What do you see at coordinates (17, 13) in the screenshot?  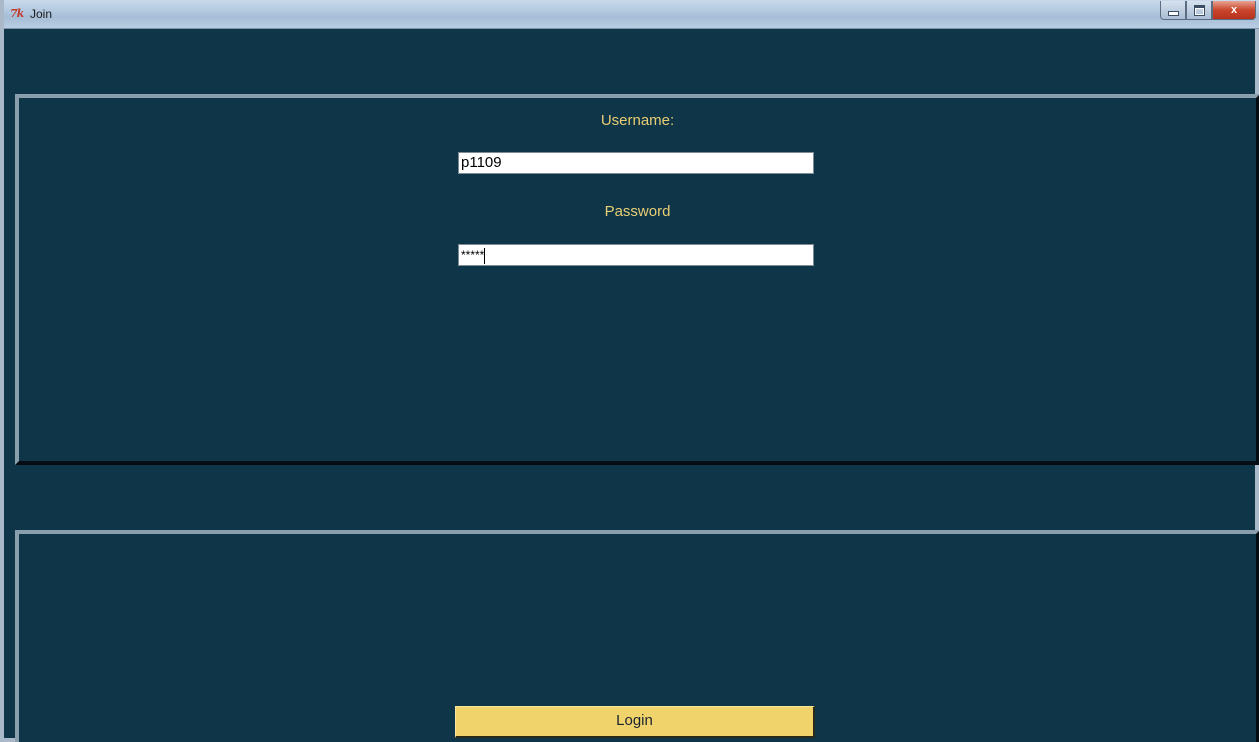 I see `tk-feather-icon: 7k` at bounding box center [17, 13].